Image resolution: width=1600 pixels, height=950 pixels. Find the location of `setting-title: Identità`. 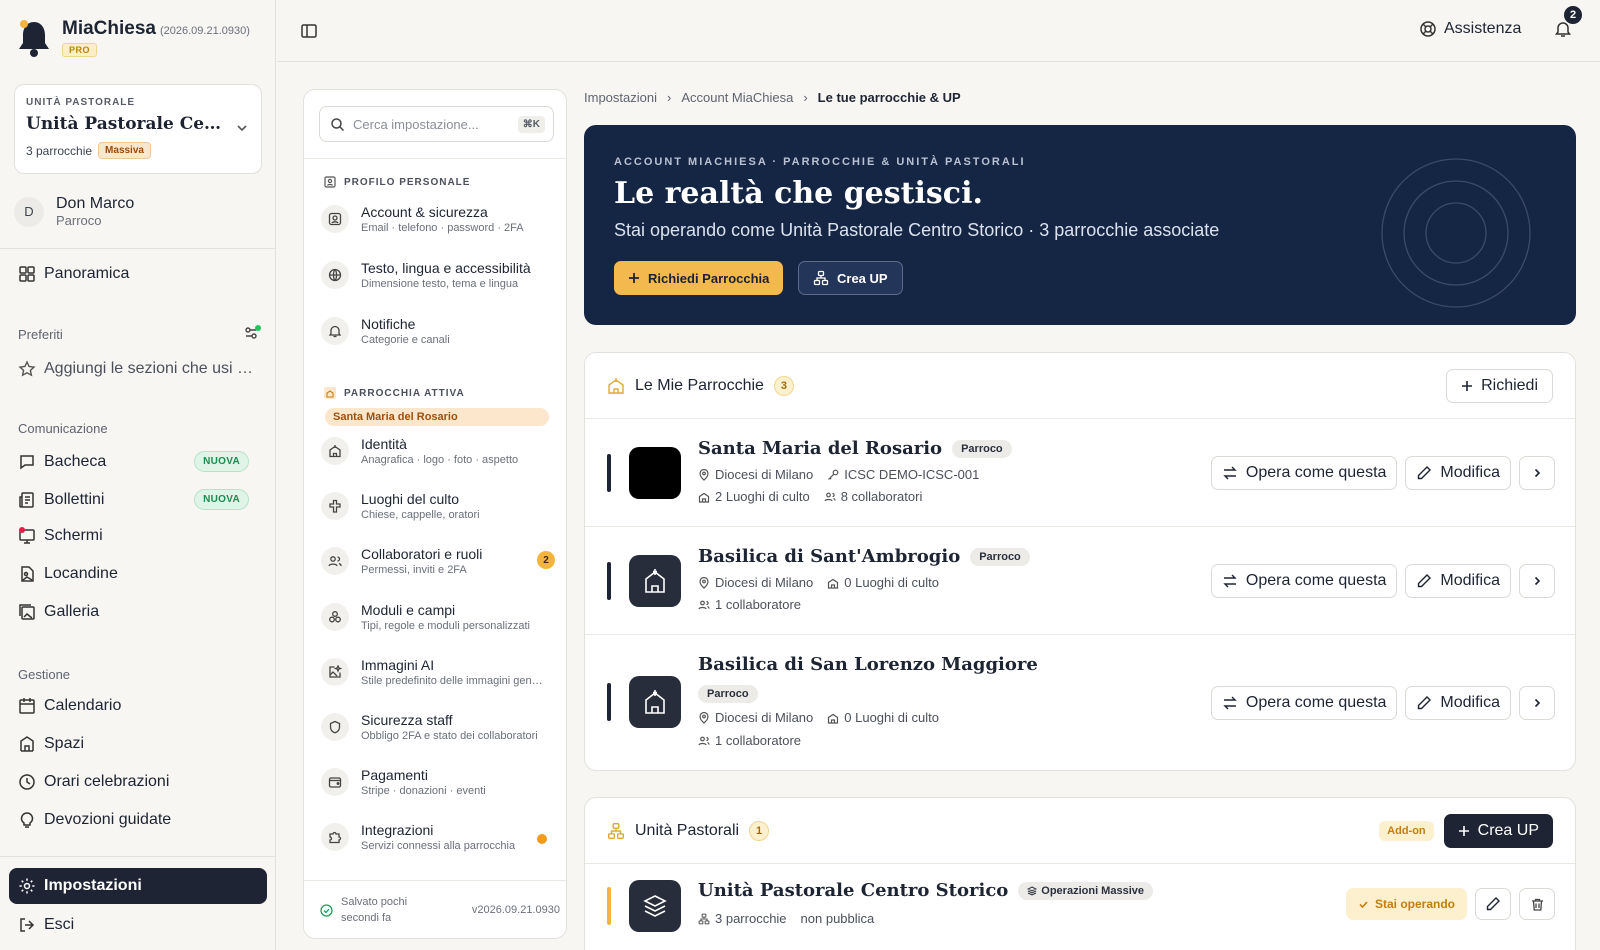

setting-title: Identità is located at coordinates (384, 444).